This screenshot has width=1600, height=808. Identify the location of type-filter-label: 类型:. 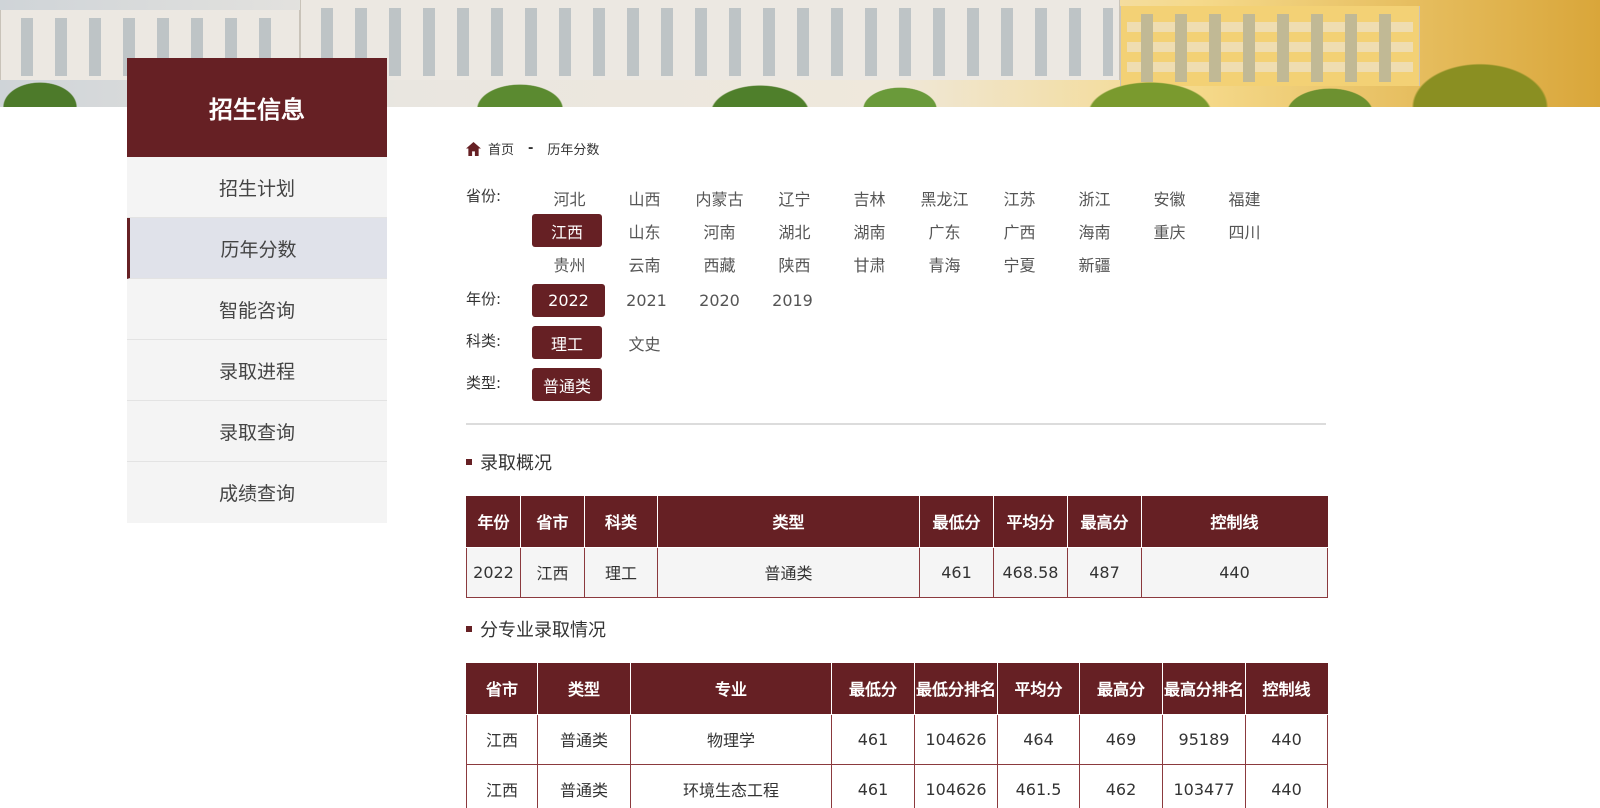
(484, 383).